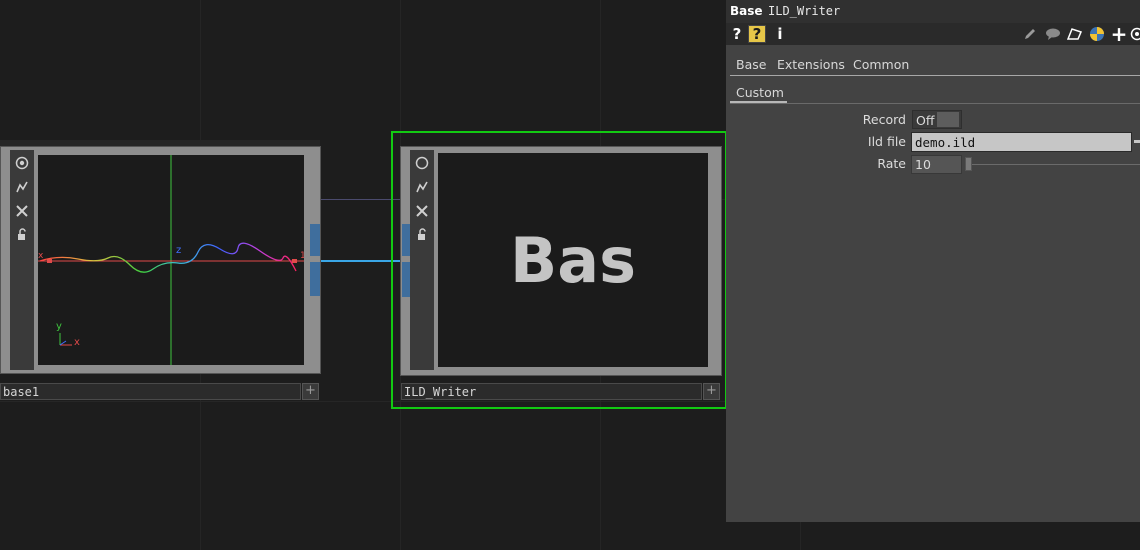 Image resolution: width=1140 pixels, height=550 pixels. What do you see at coordinates (1097, 34) in the screenshot?
I see `python-icon` at bounding box center [1097, 34].